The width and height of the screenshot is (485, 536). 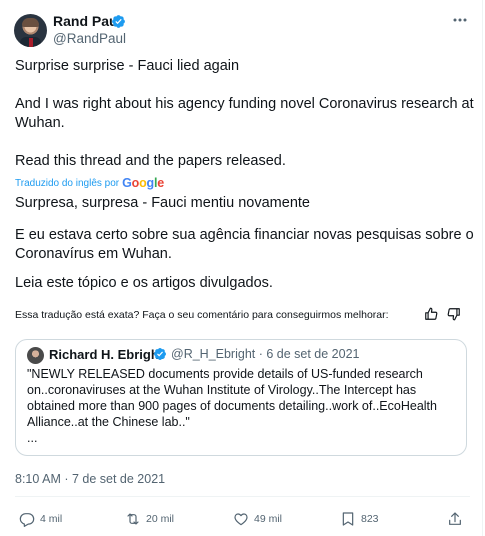 I want to click on author-avatar, so click(x=30, y=30).